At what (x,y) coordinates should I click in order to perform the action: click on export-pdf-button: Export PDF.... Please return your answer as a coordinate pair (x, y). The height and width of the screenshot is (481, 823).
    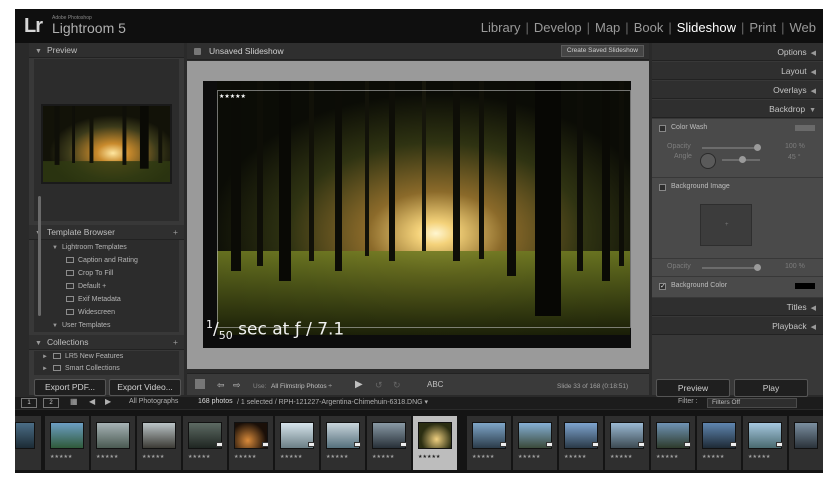
    Looking at the image, I should click on (70, 387).